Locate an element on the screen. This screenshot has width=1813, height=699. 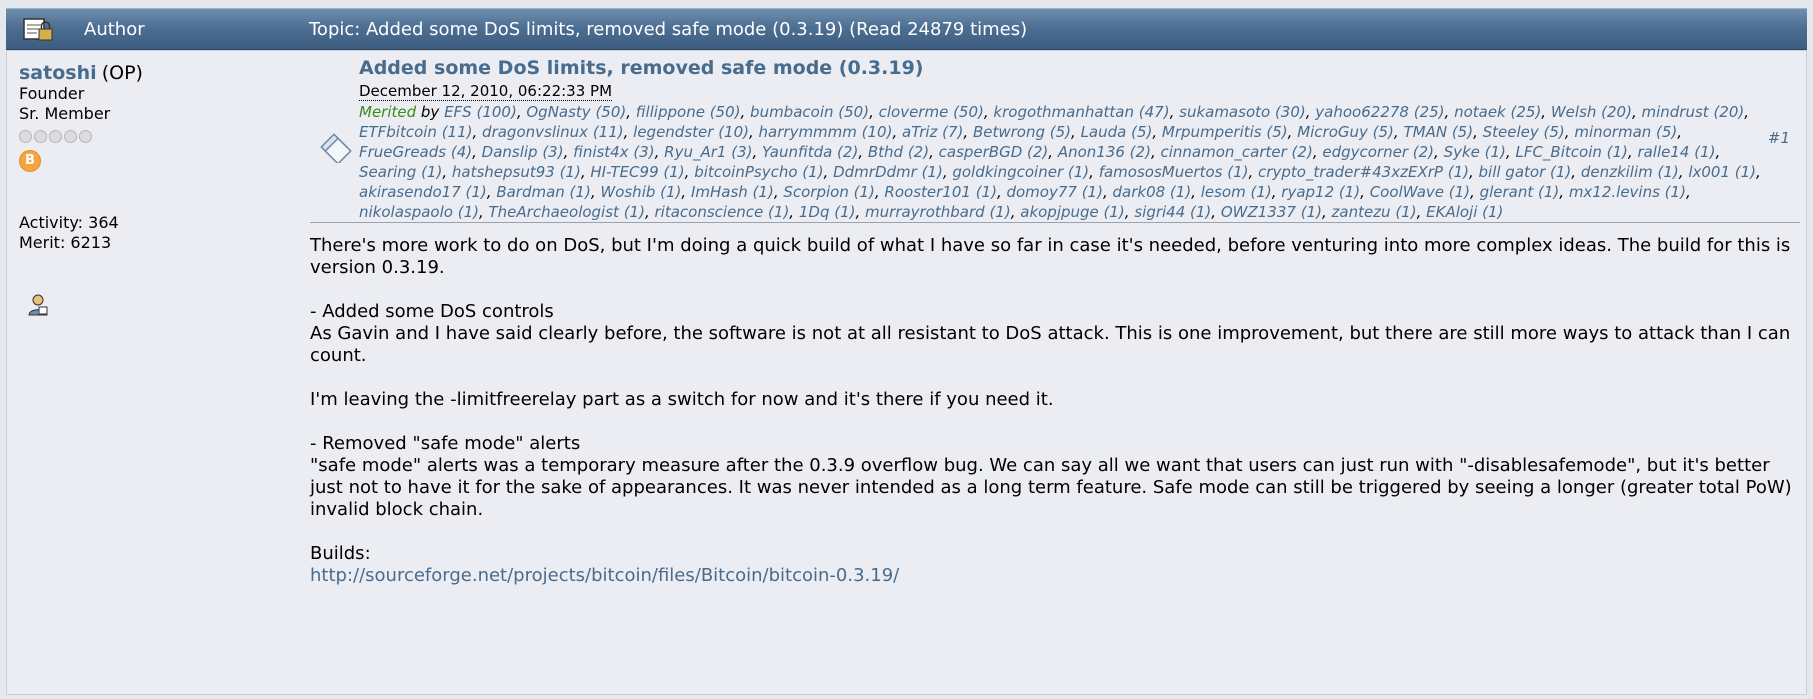
merit-user-link: Ryu_Ar1 (3) is located at coordinates (708, 152).